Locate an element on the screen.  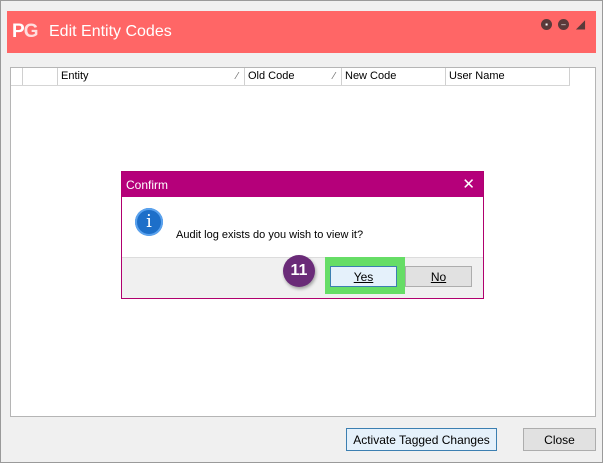
app-logo: PG is located at coordinates (25, 31).